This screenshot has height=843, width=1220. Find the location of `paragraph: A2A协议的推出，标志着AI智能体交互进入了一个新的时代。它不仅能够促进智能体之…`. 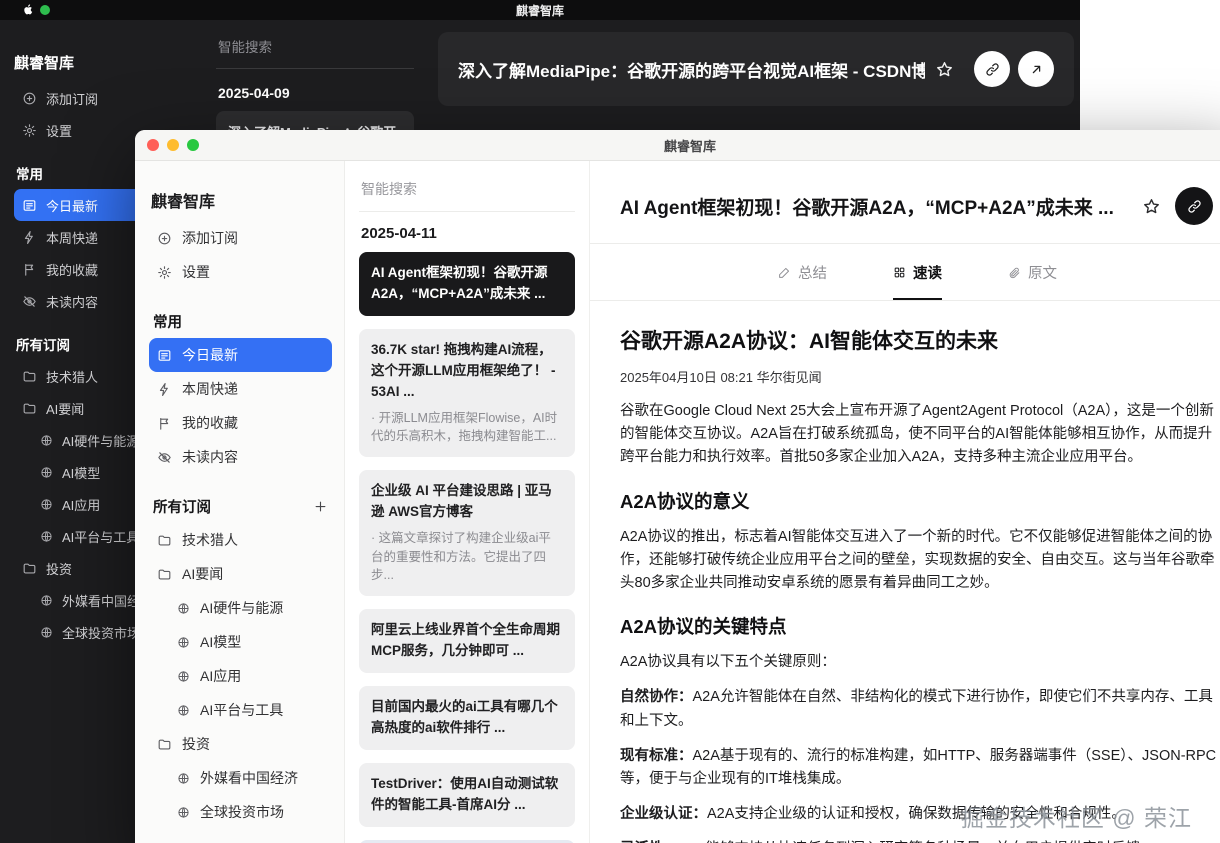

paragraph: A2A协议的推出，标志着AI智能体交互进入了一个新的时代。它不仅能够促进智能体之… is located at coordinates (917, 559).